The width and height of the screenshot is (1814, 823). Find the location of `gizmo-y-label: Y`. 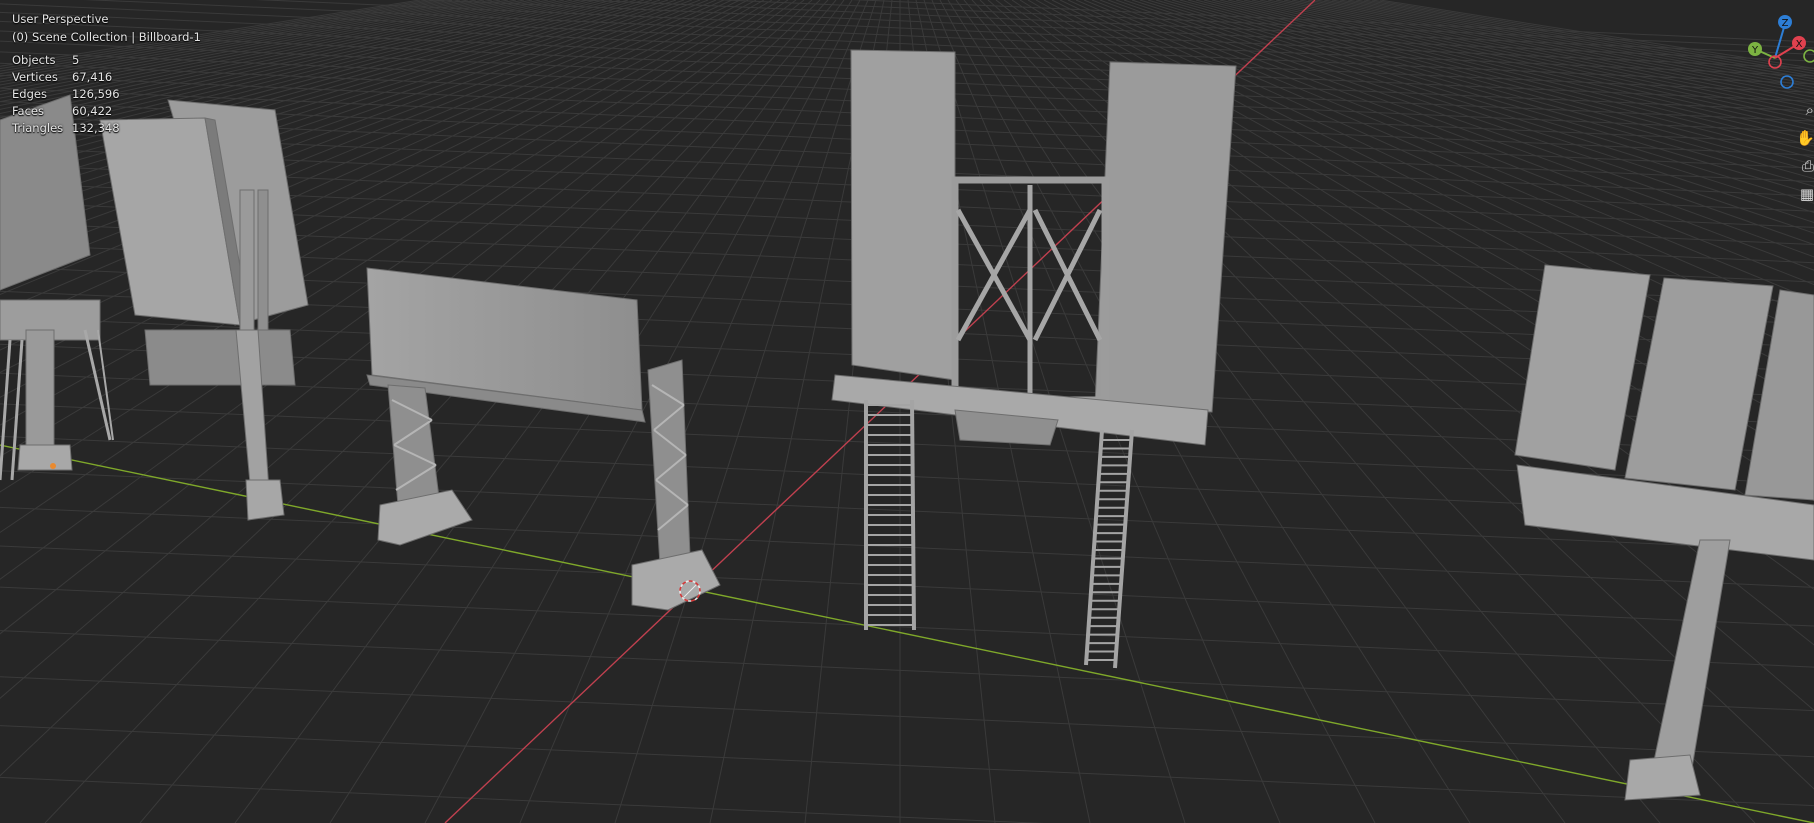

gizmo-y-label: Y is located at coordinates (1755, 50).